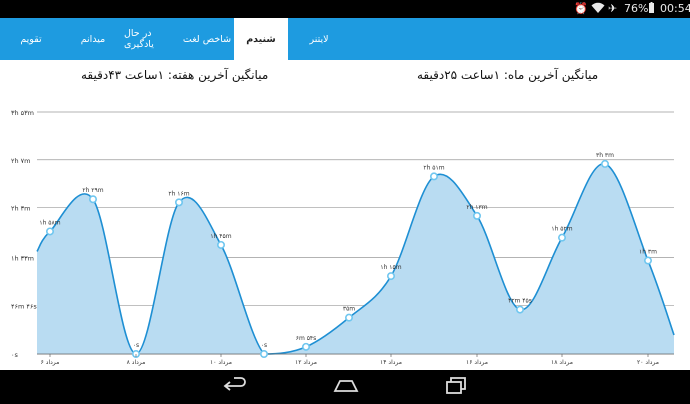 The width and height of the screenshot is (690, 404). I want to click on status-bar: ⏰ ✈ 76% 00:54, so click(345, 9).